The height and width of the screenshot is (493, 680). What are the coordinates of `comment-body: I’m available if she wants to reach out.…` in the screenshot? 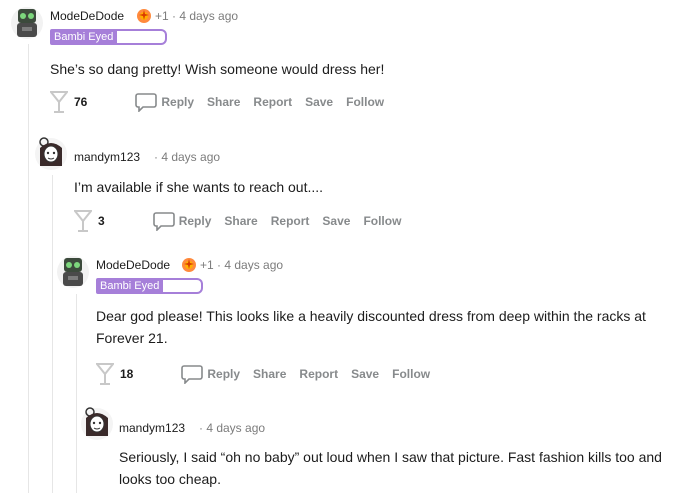 It's located at (199, 187).